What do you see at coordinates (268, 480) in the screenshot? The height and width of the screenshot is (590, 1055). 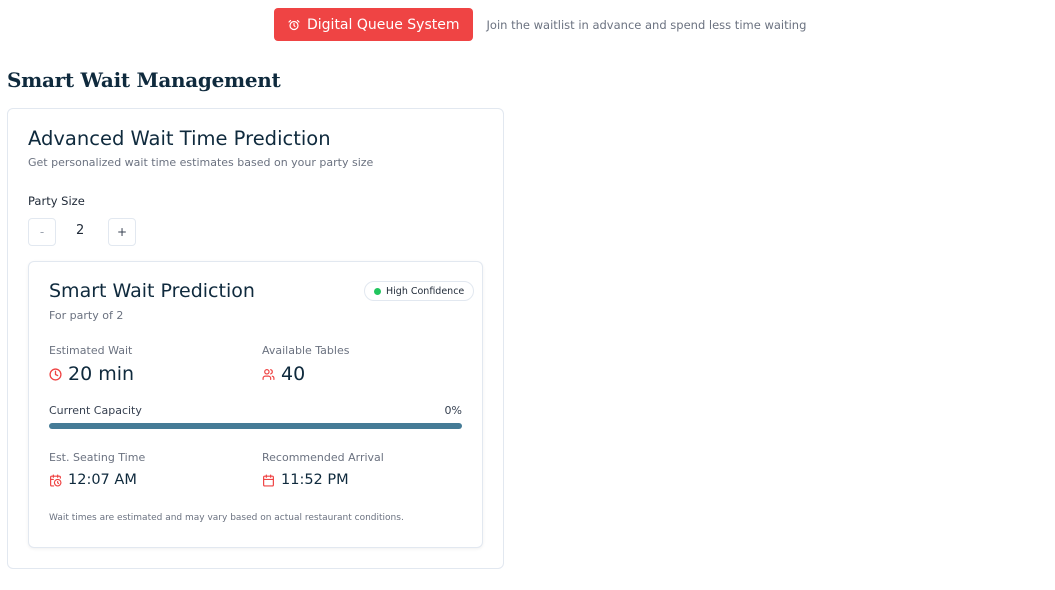 I see `calendar-icon` at bounding box center [268, 480].